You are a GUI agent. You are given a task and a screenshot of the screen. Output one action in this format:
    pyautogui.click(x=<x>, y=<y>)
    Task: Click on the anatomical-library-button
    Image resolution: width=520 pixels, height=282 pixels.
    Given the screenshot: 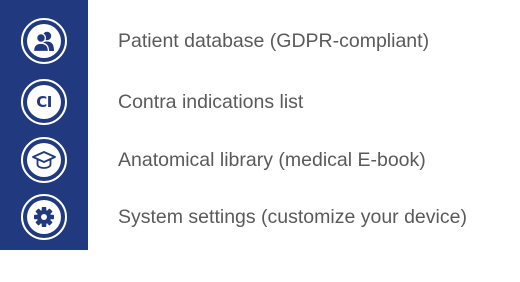 What is the action you would take?
    pyautogui.click(x=44, y=160)
    